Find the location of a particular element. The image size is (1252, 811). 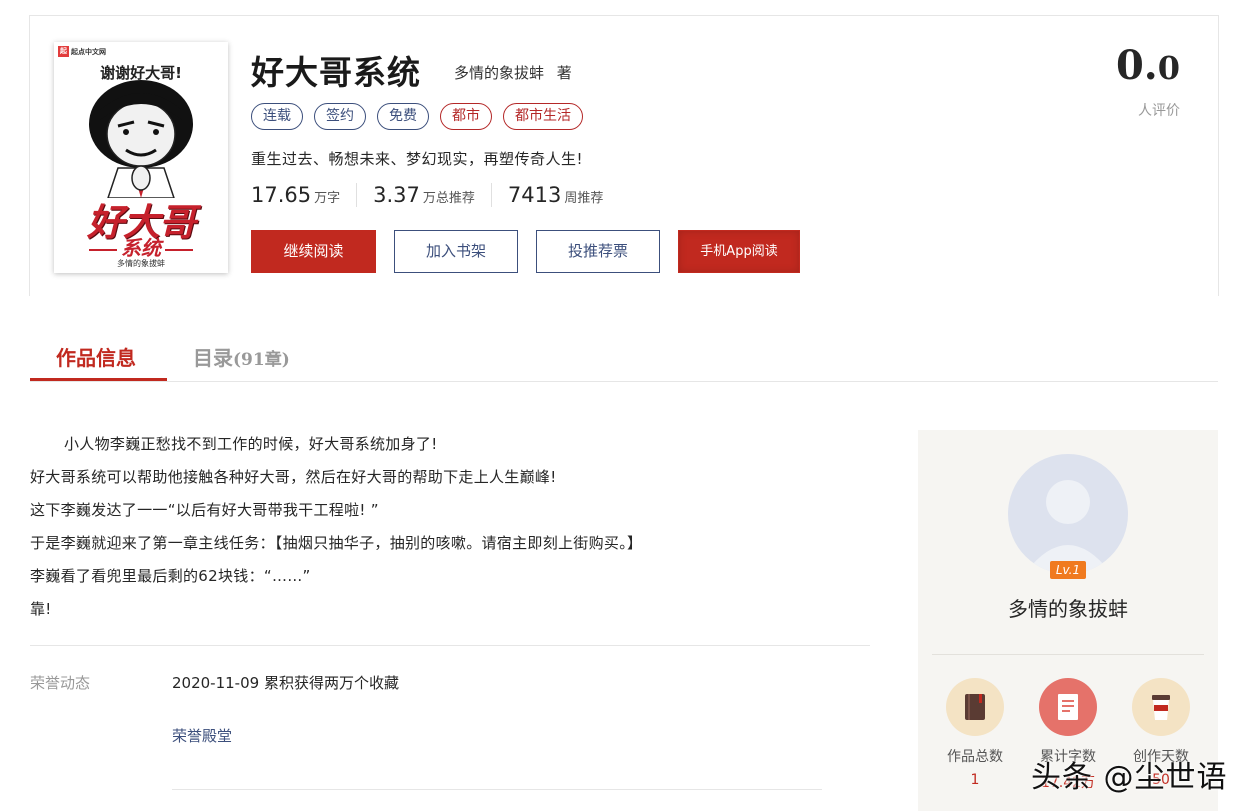

description-line: 这下李巍发达了一一“以后有好大哥带我干工程啦! ” is located at coordinates (204, 510).